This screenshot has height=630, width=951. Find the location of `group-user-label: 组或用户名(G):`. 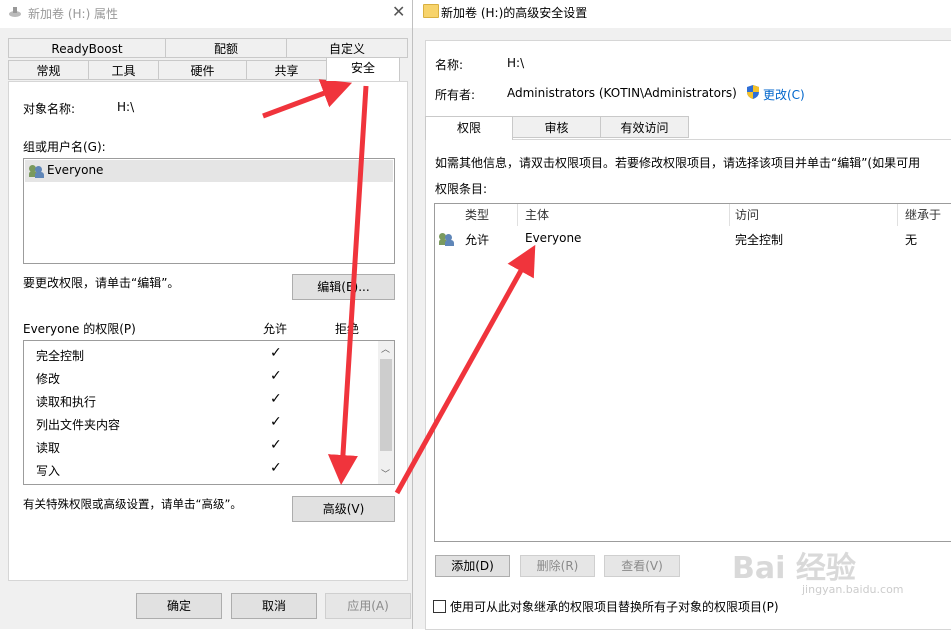

group-user-label: 组或用户名(G): is located at coordinates (64, 147).